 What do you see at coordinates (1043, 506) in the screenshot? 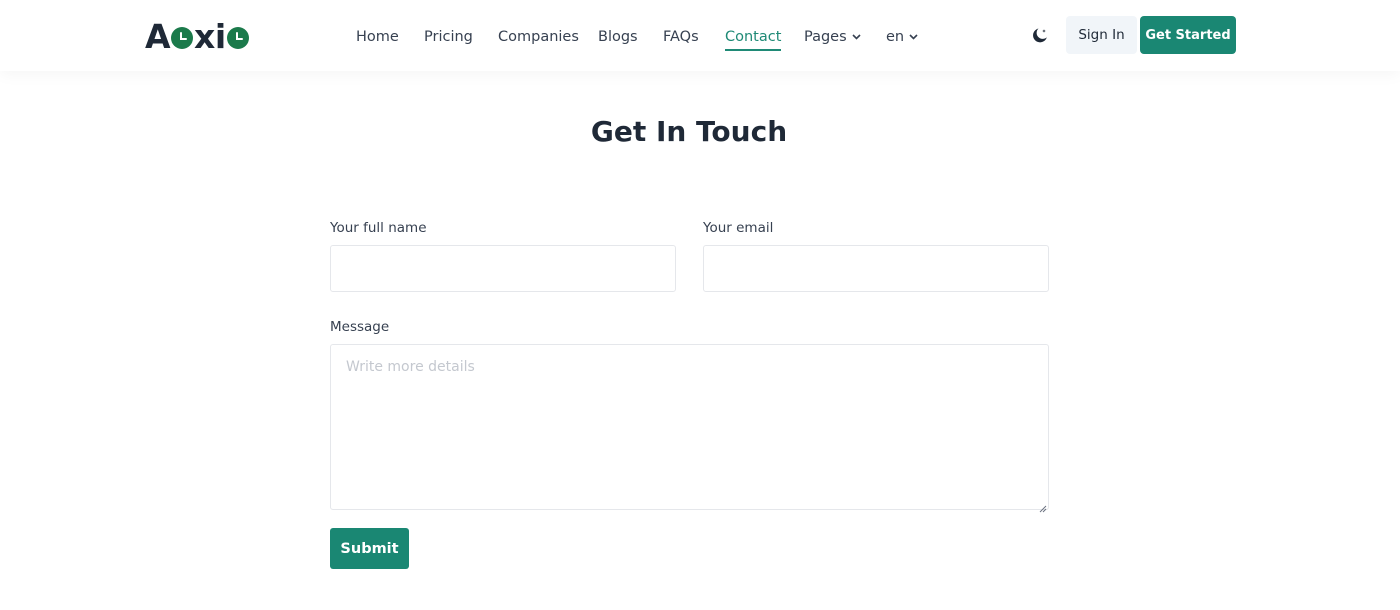
I see `resize-grip-icon` at bounding box center [1043, 506].